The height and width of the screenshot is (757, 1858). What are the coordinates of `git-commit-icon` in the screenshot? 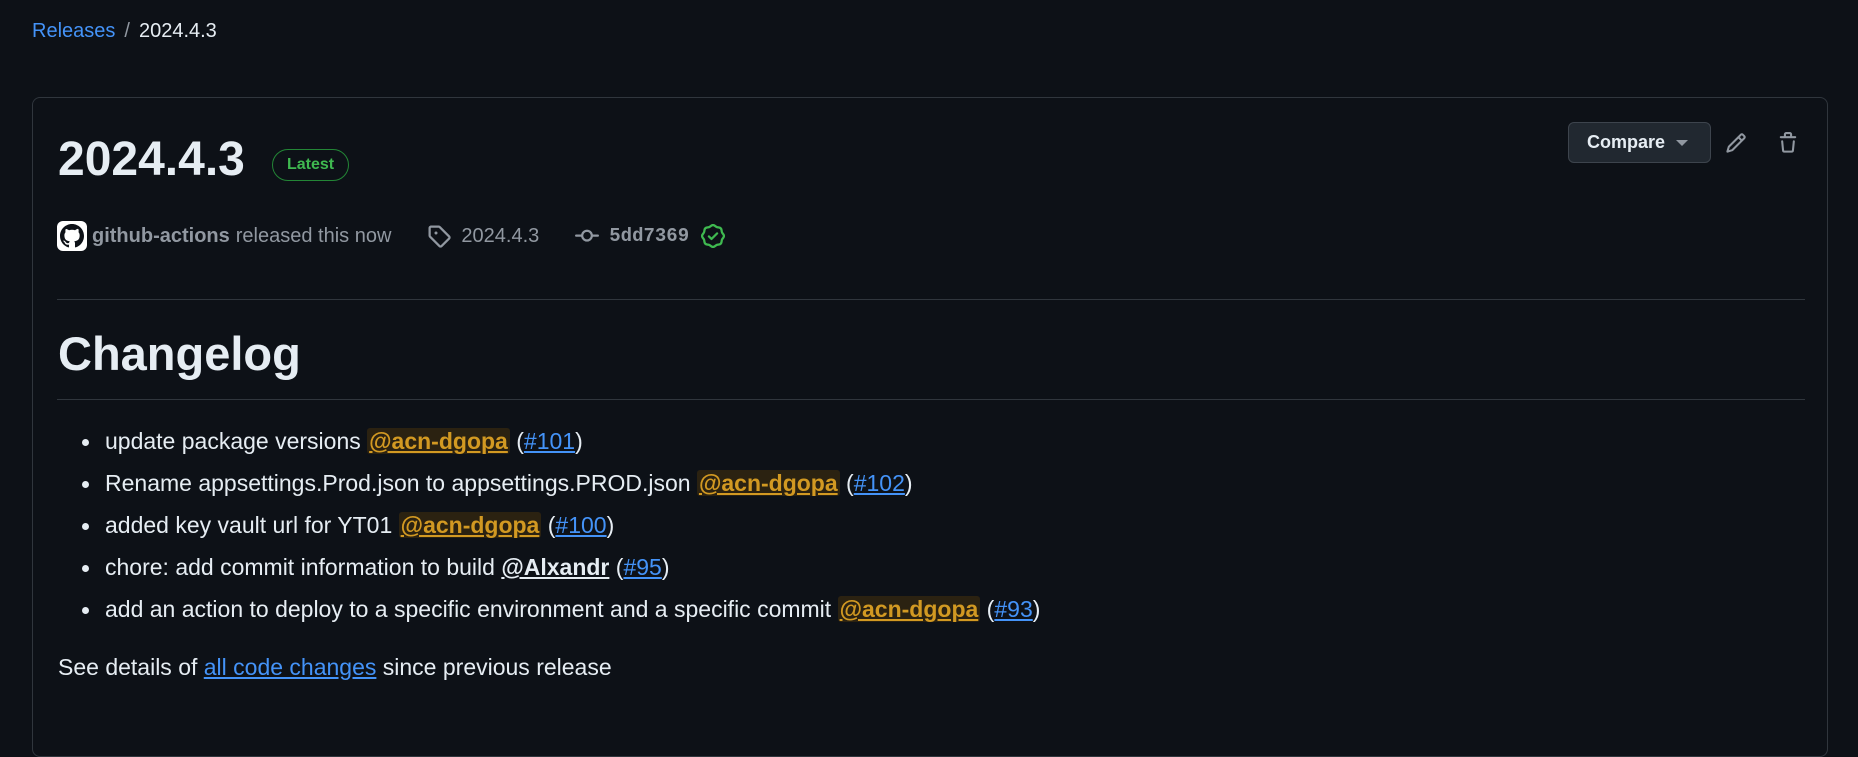 It's located at (587, 236).